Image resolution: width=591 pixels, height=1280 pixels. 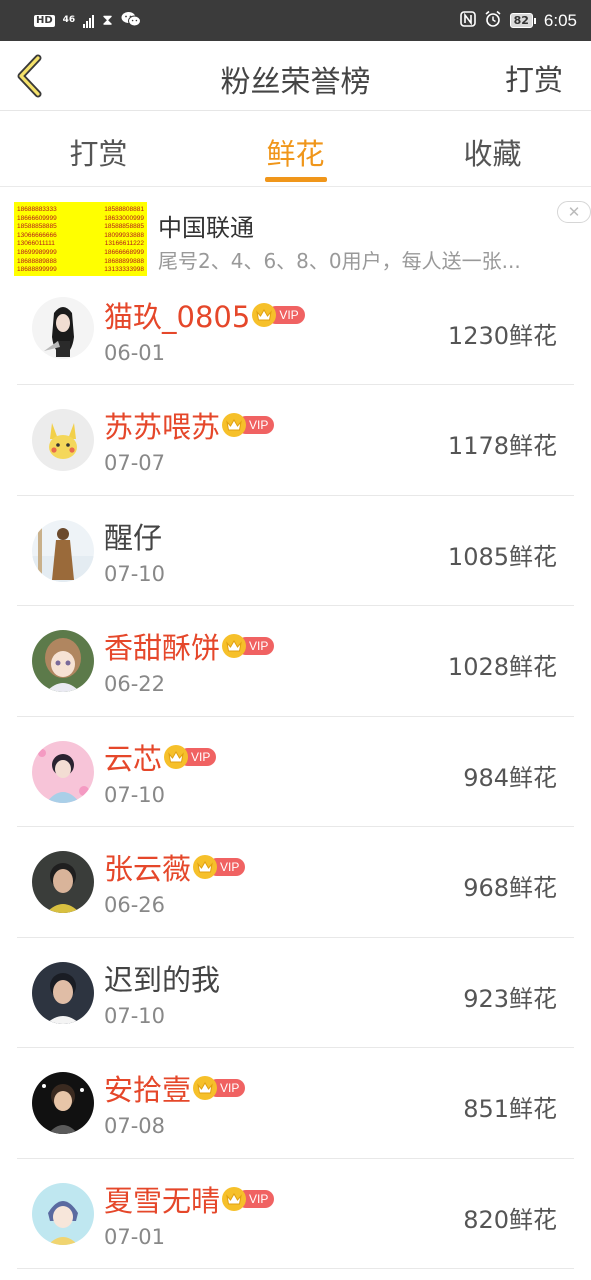 I want to click on ad-number: 18588808881, so click(x=124, y=209).